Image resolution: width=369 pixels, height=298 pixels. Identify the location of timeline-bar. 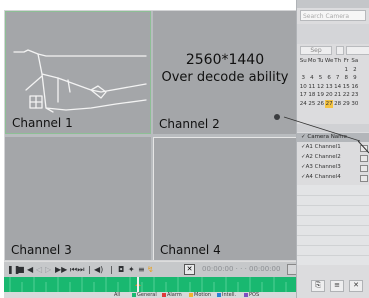
(150, 284).